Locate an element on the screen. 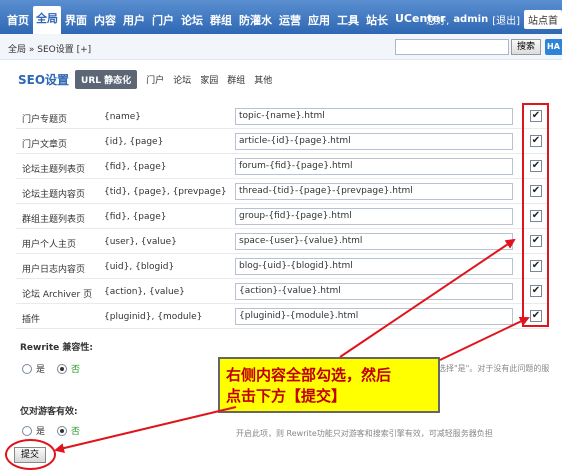 The height and width of the screenshot is (475, 562). search-input is located at coordinates (452, 47).